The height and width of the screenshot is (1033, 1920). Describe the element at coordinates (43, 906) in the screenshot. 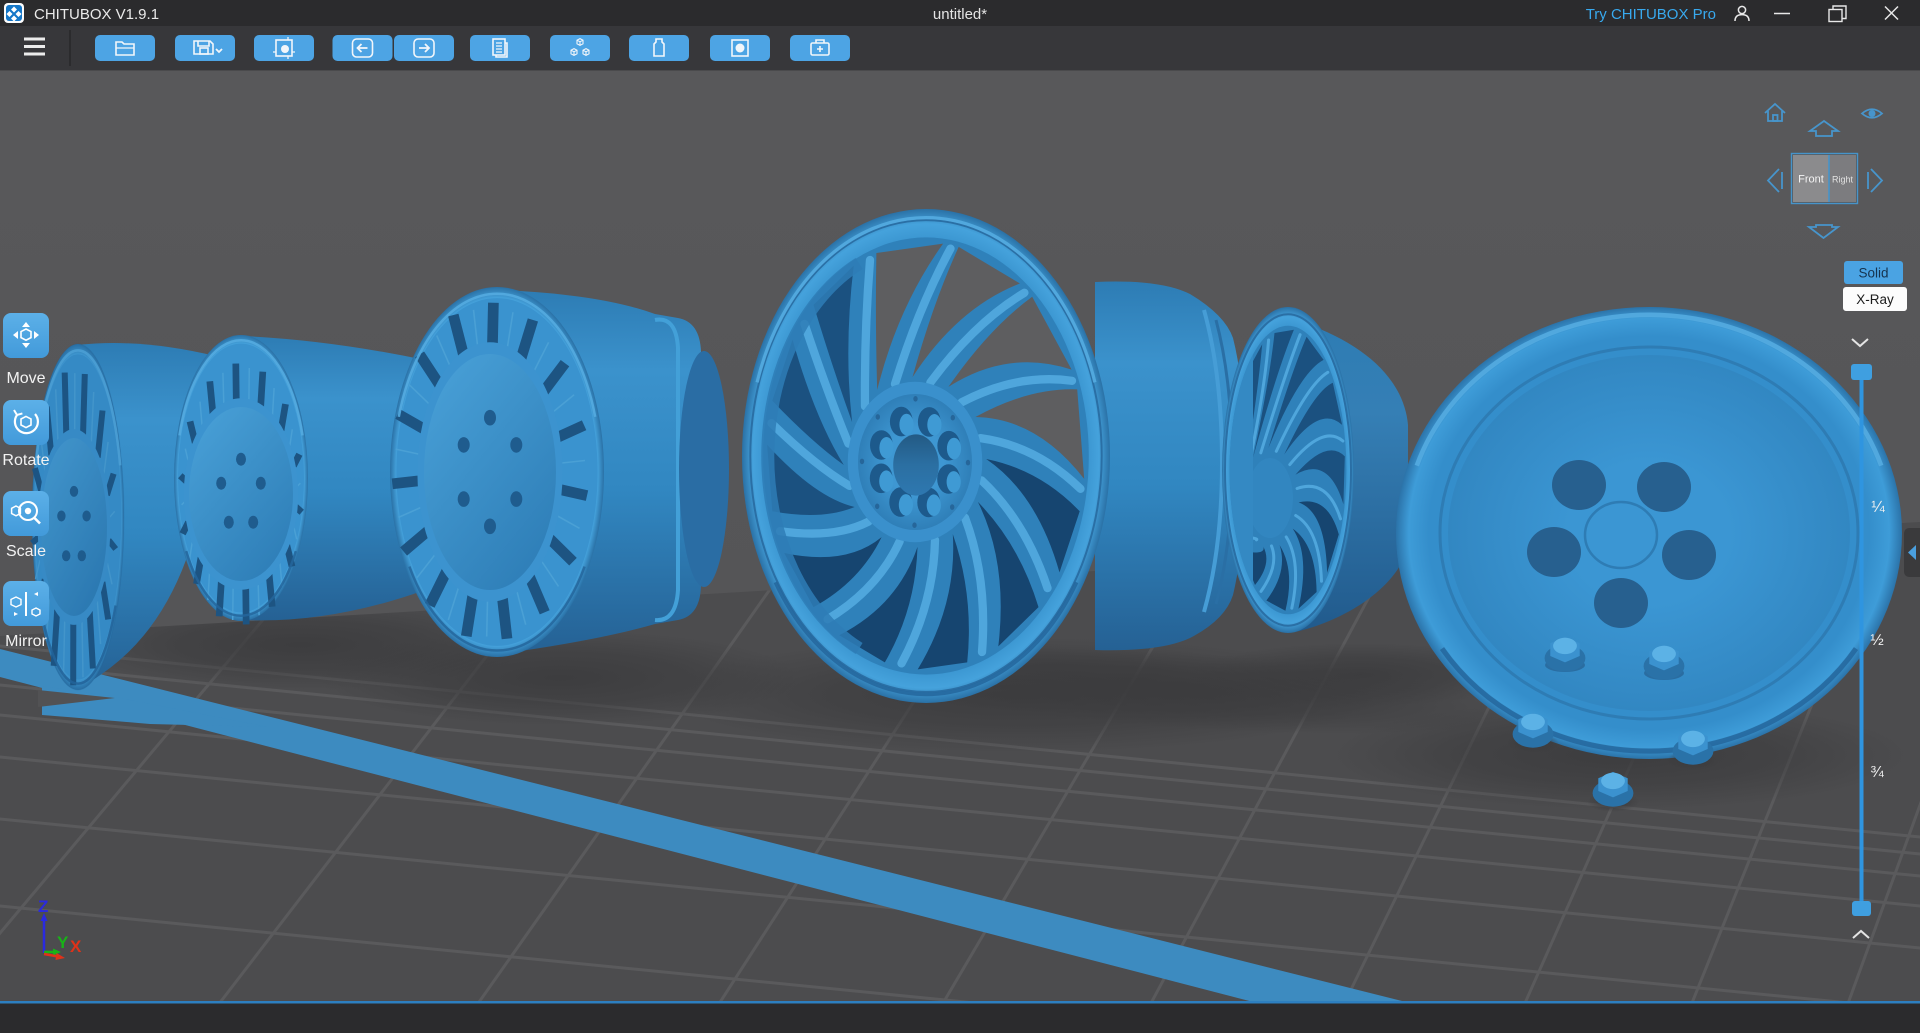

I see `svg-text: Z` at that location.